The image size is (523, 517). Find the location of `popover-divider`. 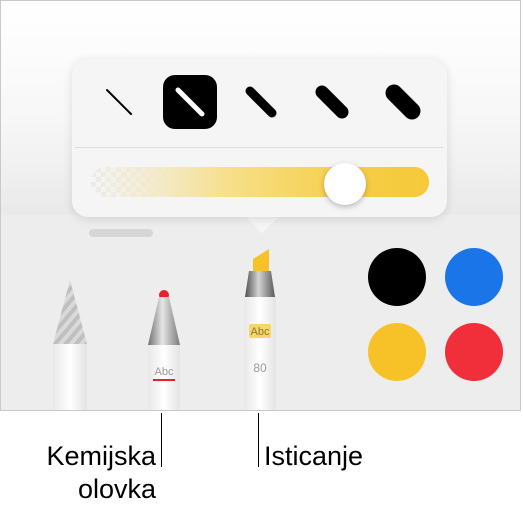

popover-divider is located at coordinates (259, 147).